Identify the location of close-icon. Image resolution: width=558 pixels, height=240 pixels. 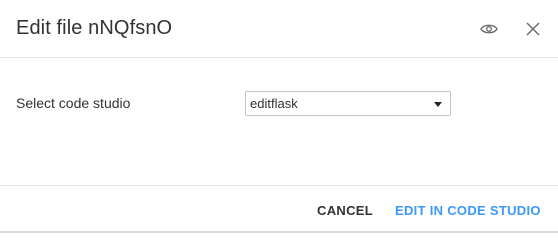
(533, 29).